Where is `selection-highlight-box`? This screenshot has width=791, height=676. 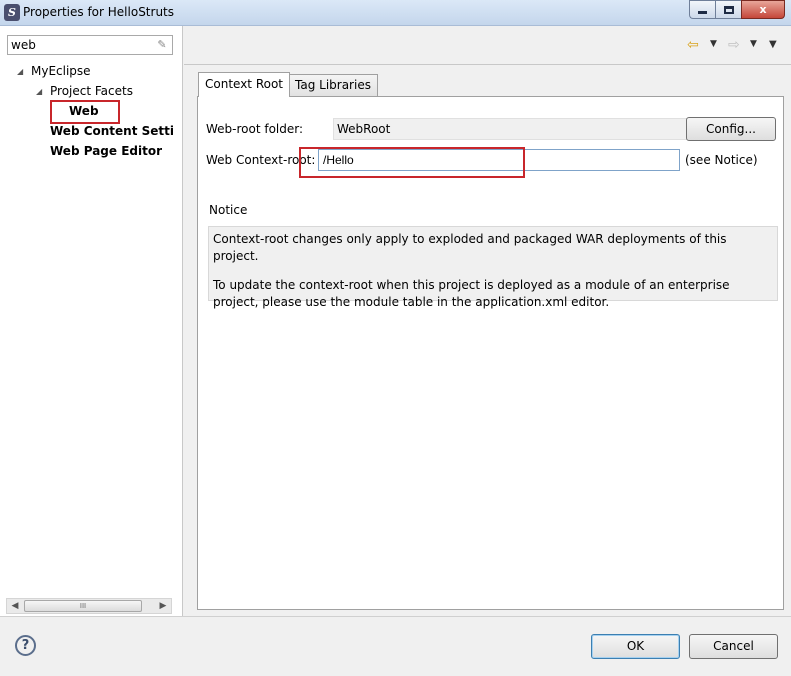
selection-highlight-box is located at coordinates (85, 112).